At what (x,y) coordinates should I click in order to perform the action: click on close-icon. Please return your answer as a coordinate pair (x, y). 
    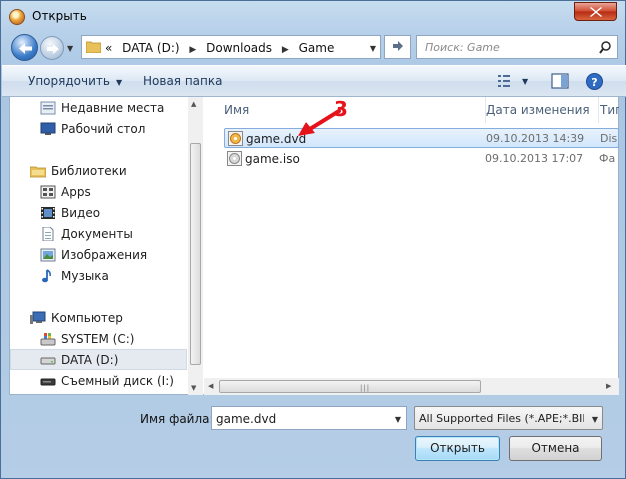
    Looking at the image, I should click on (596, 12).